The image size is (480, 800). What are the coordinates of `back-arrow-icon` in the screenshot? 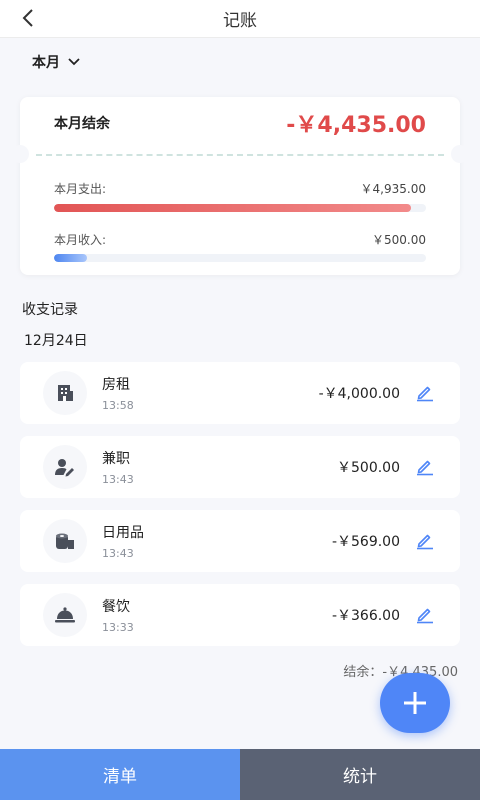 It's located at (27, 18).